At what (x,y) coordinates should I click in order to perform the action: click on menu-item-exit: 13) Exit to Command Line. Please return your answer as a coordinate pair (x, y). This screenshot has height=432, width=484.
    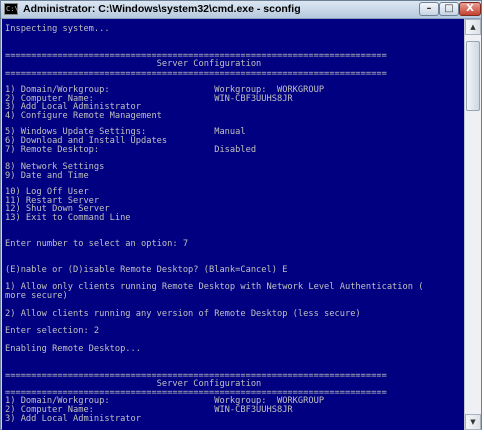
    Looking at the image, I should click on (68, 218).